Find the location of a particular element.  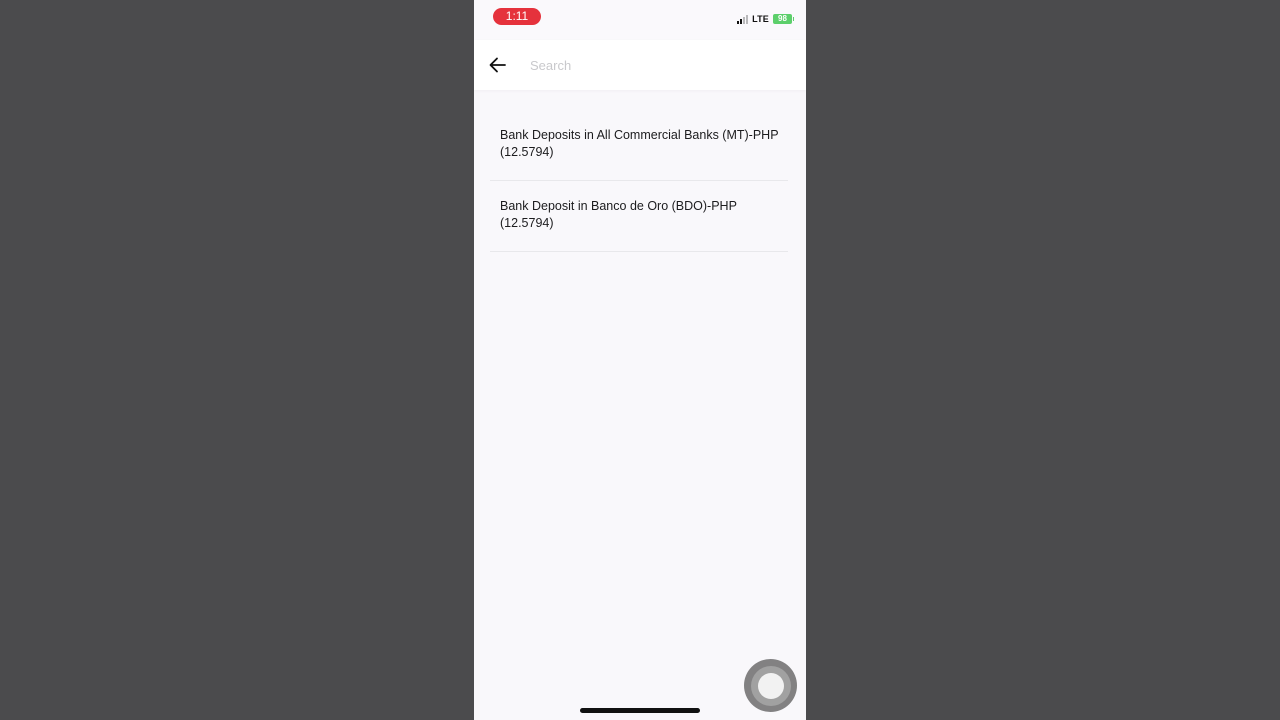

battery-level: 98 is located at coordinates (782, 18).